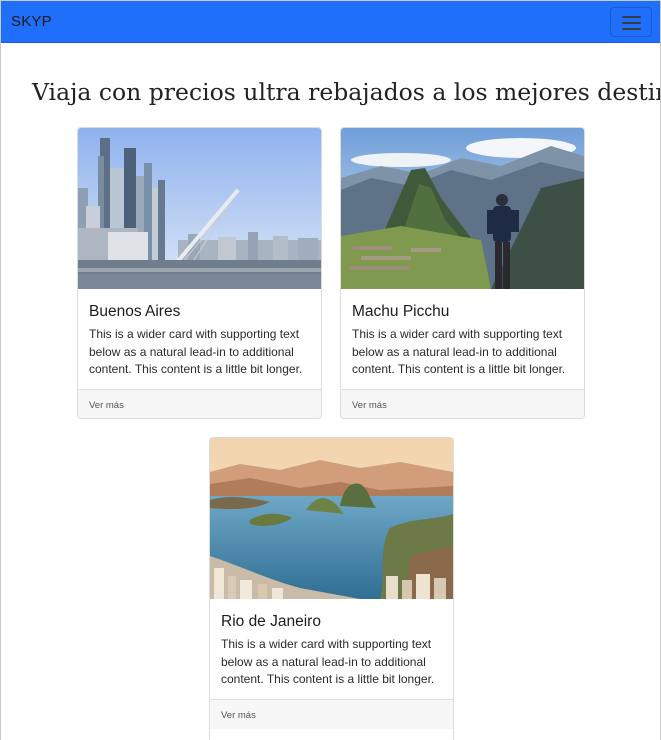  What do you see at coordinates (135, 311) in the screenshot?
I see `card-title: Buenos Aires` at bounding box center [135, 311].